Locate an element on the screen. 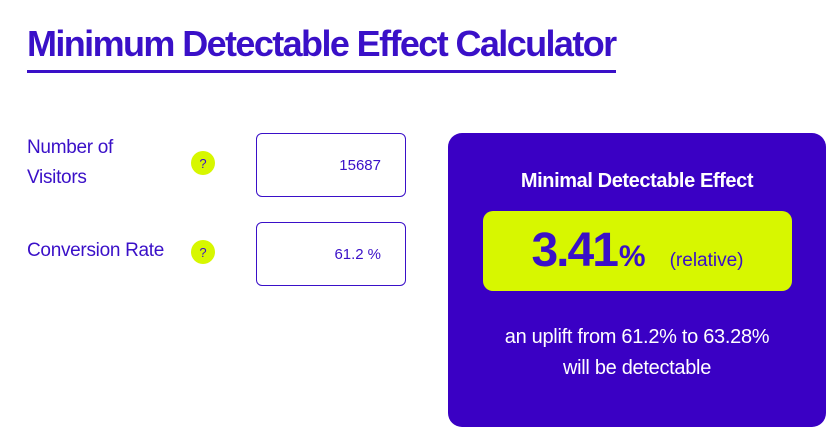 The image size is (834, 441). conversion-rate-field: % is located at coordinates (331, 254).